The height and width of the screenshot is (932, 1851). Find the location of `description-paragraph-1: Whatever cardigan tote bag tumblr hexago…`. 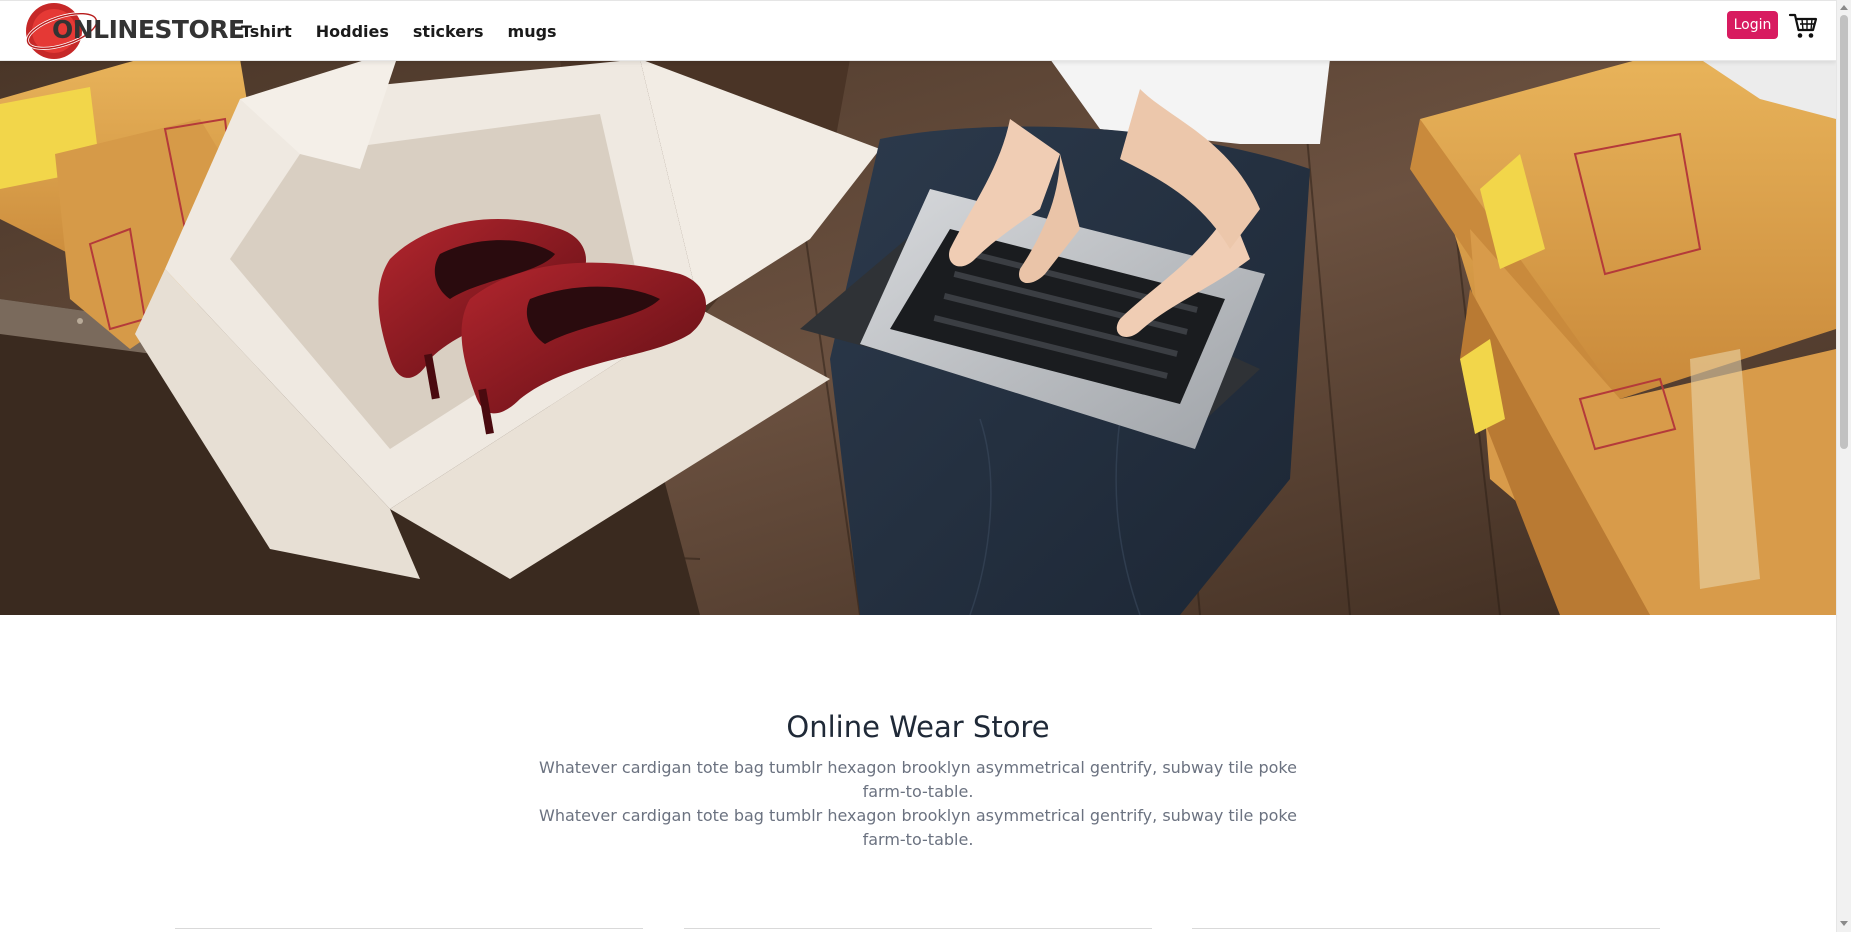

description-paragraph-1: Whatever cardigan tote bag tumblr hexago… is located at coordinates (918, 779).